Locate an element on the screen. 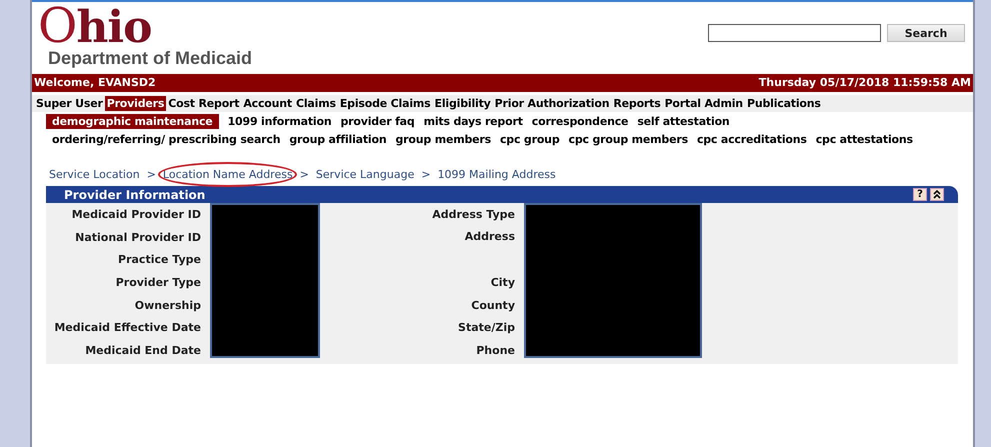  field-label: National Provider ID is located at coordinates (137, 237).